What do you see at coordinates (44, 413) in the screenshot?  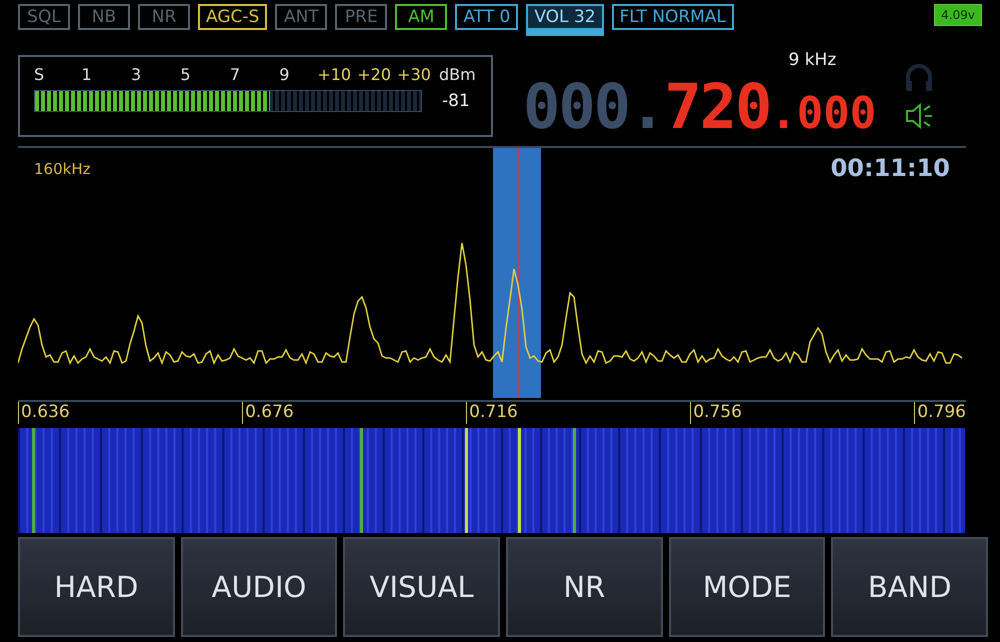 I see `frequency-tick-label: 0.636` at bounding box center [44, 413].